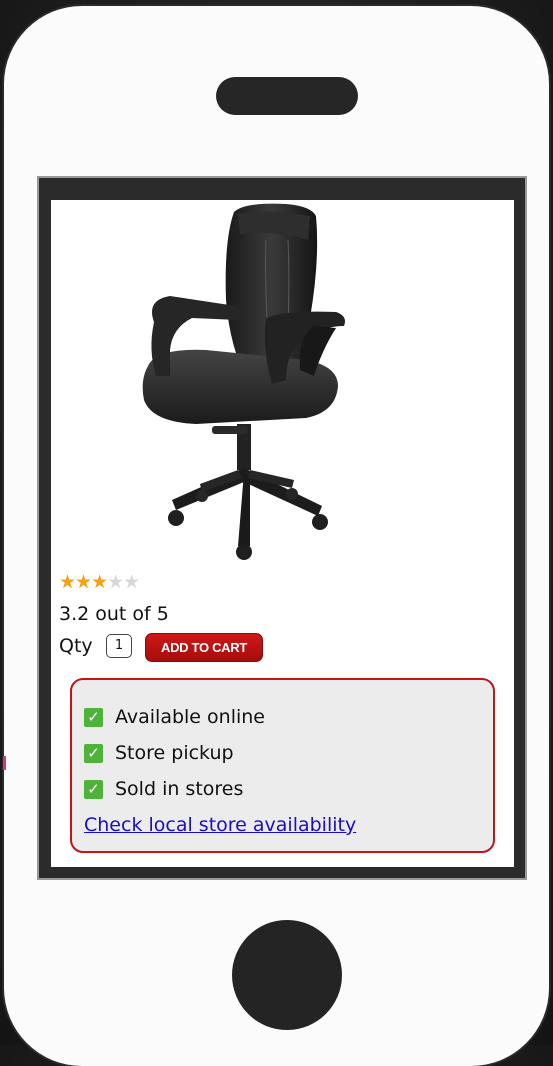 This screenshot has width=553, height=1066. What do you see at coordinates (246, 383) in the screenshot?
I see `product-image` at bounding box center [246, 383].